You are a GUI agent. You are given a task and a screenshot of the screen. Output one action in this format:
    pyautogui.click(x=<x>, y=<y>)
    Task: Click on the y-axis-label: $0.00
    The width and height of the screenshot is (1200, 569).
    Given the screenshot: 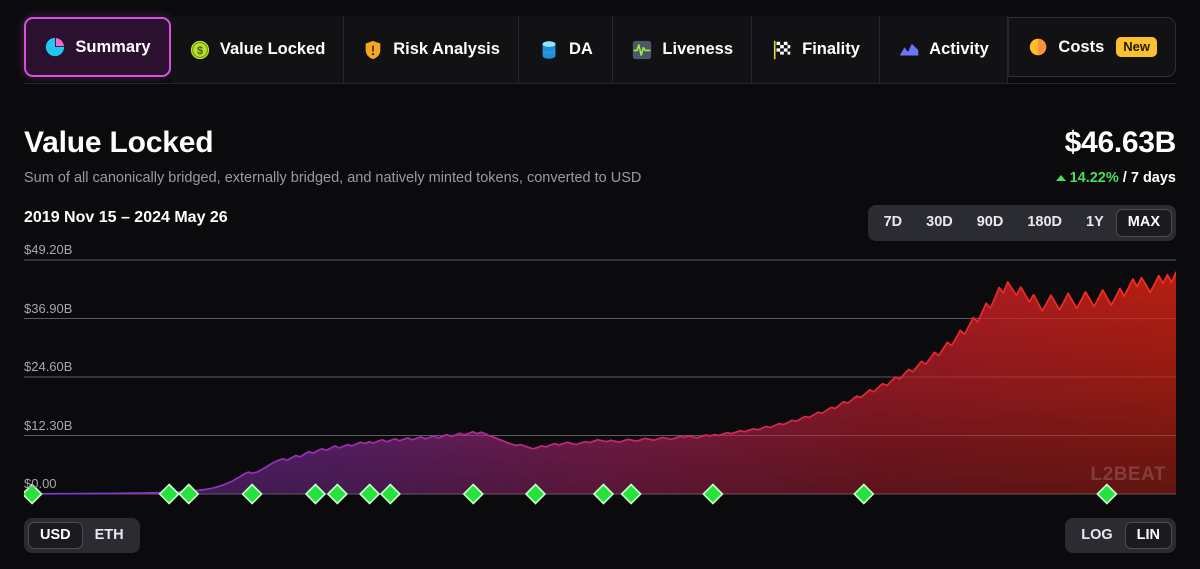 What is the action you would take?
    pyautogui.click(x=40, y=483)
    